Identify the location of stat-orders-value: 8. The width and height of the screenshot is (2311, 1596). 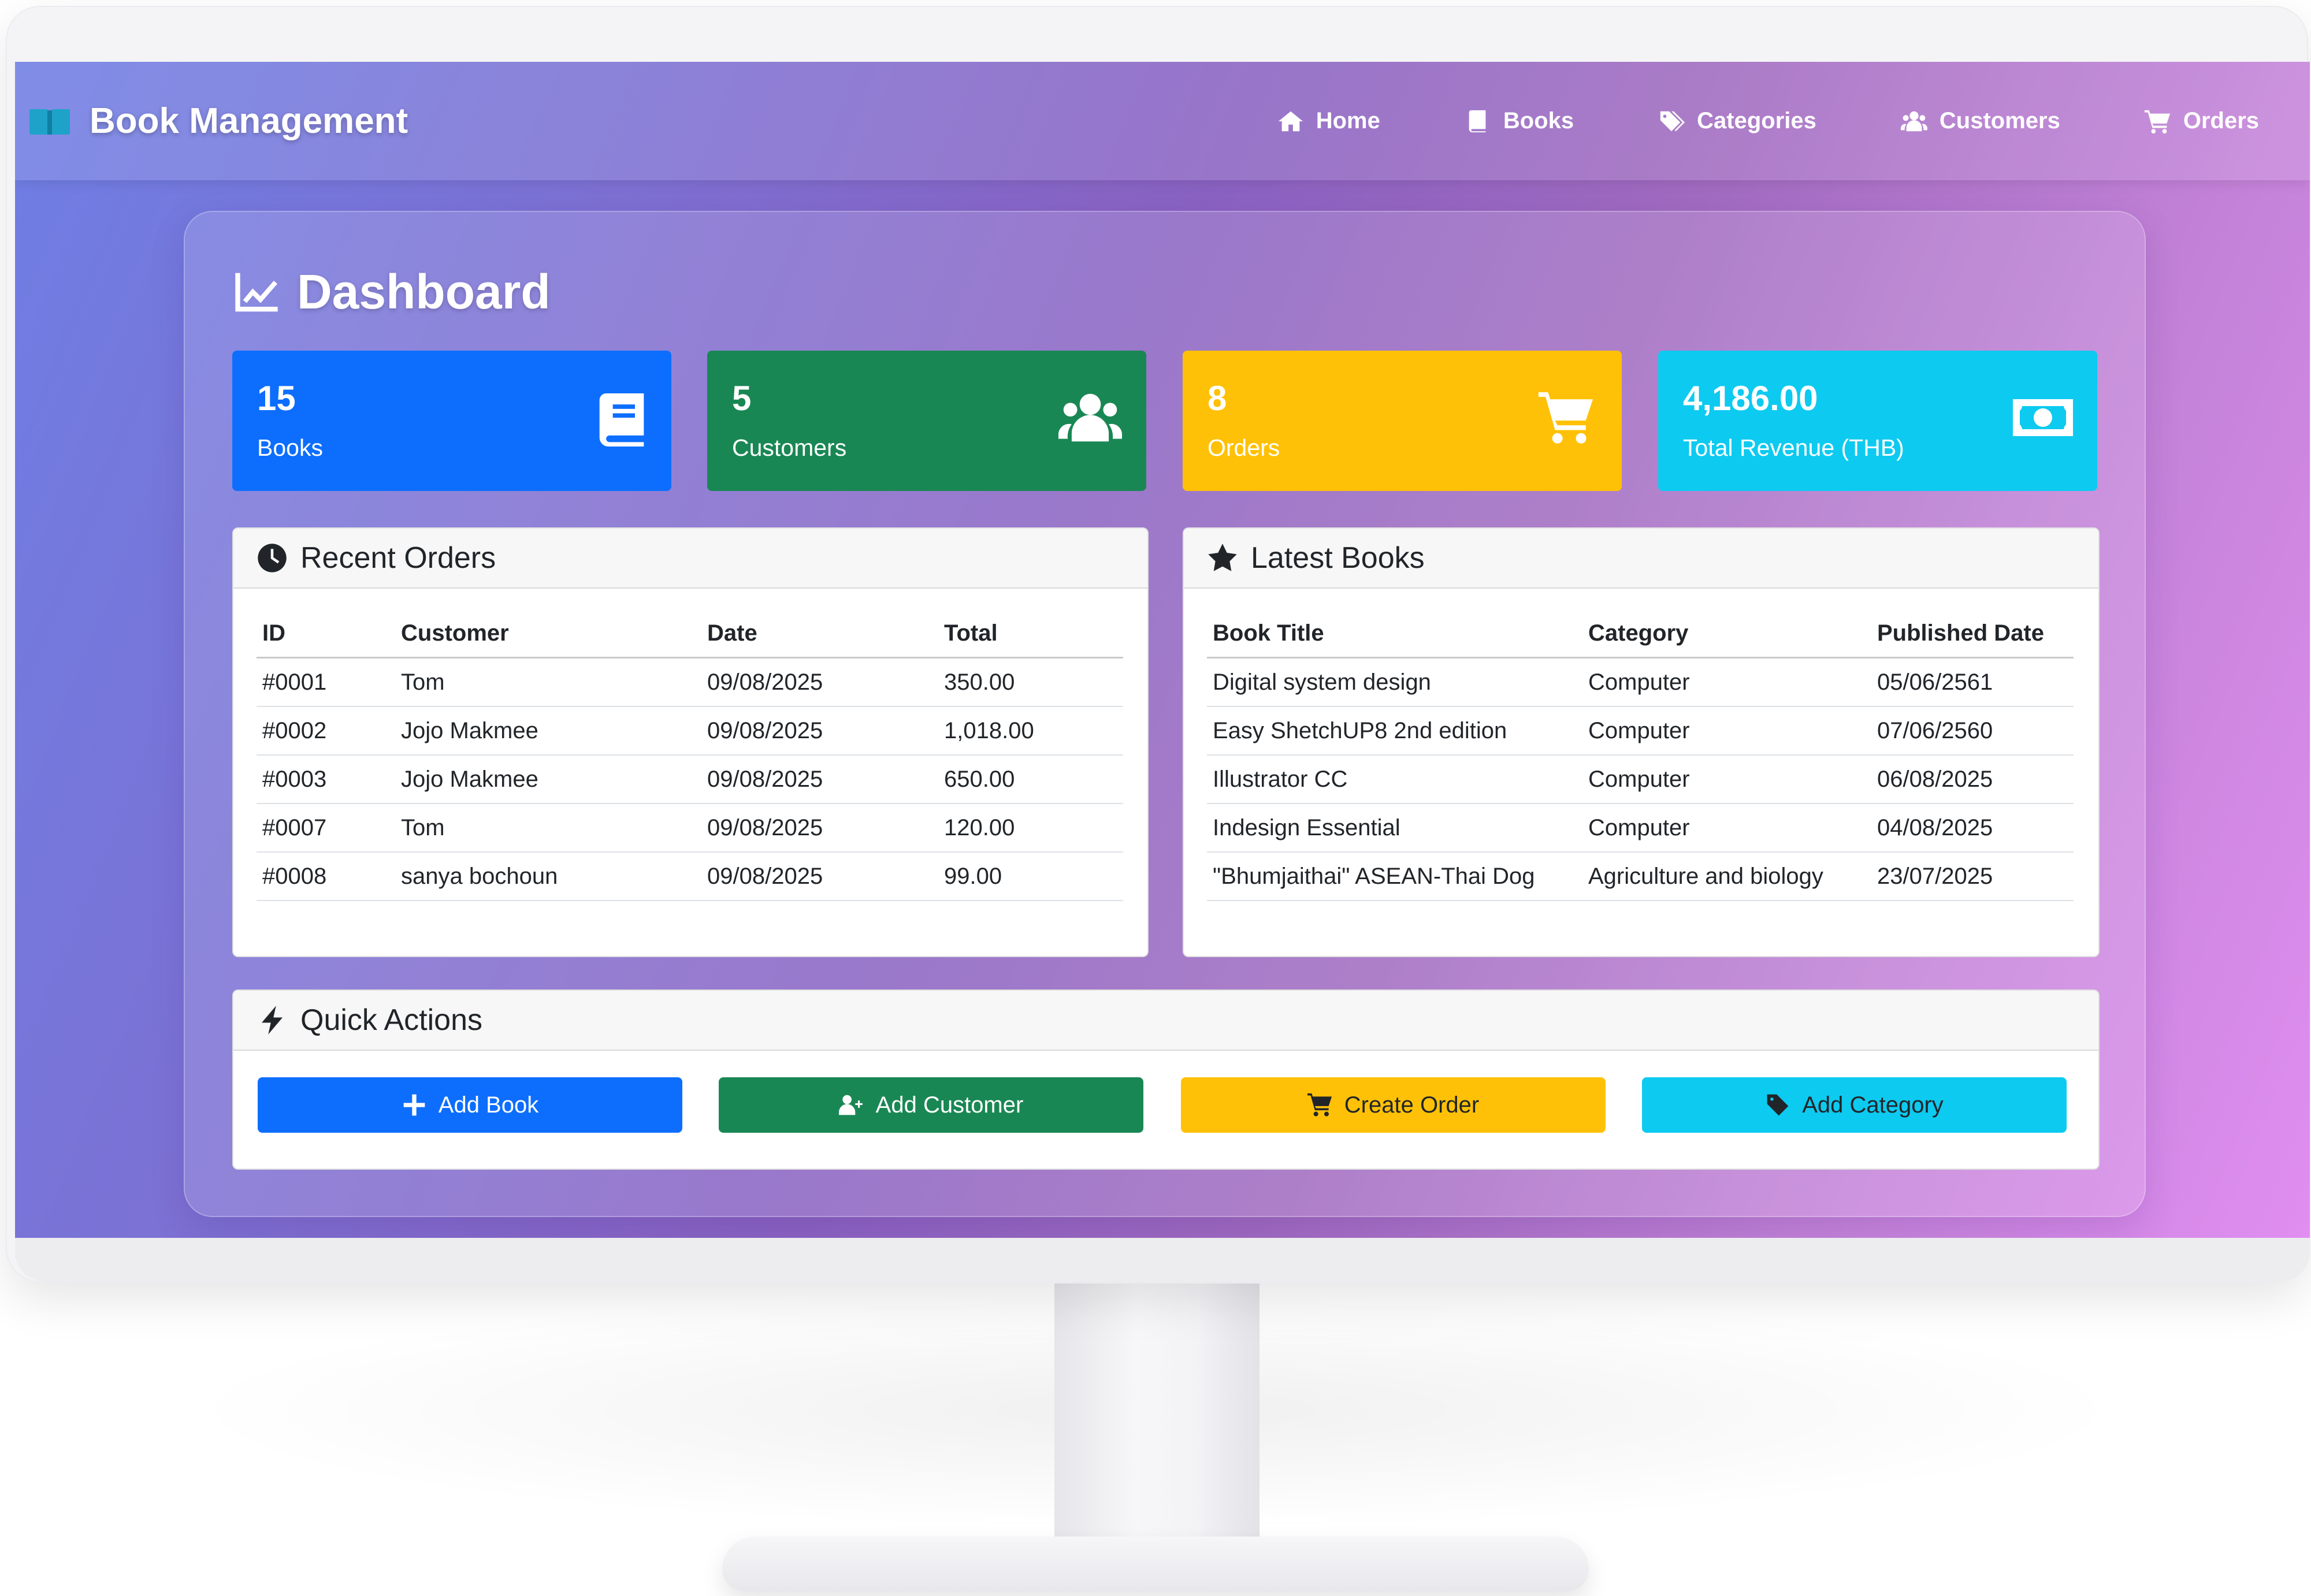
(1217, 398).